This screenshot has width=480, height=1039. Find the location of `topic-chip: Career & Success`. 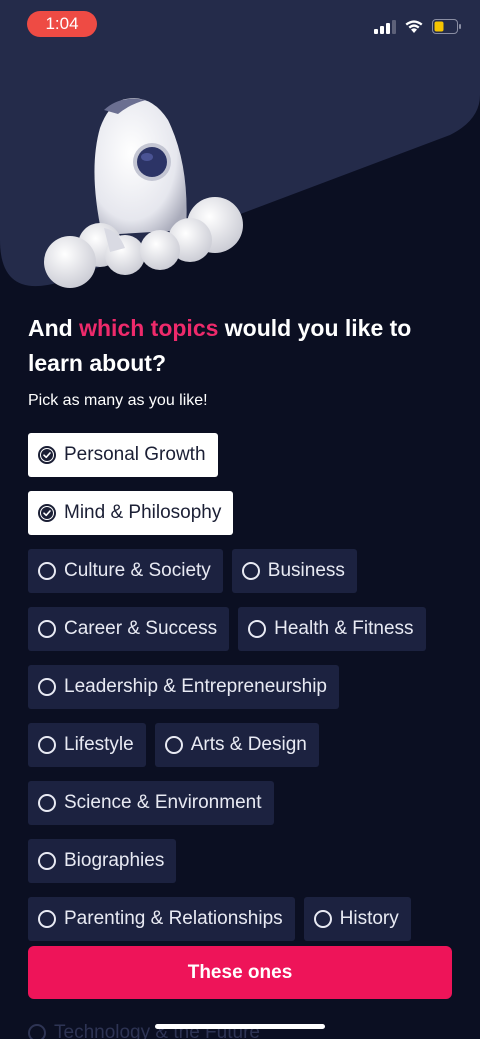

topic-chip: Career & Success is located at coordinates (129, 629).